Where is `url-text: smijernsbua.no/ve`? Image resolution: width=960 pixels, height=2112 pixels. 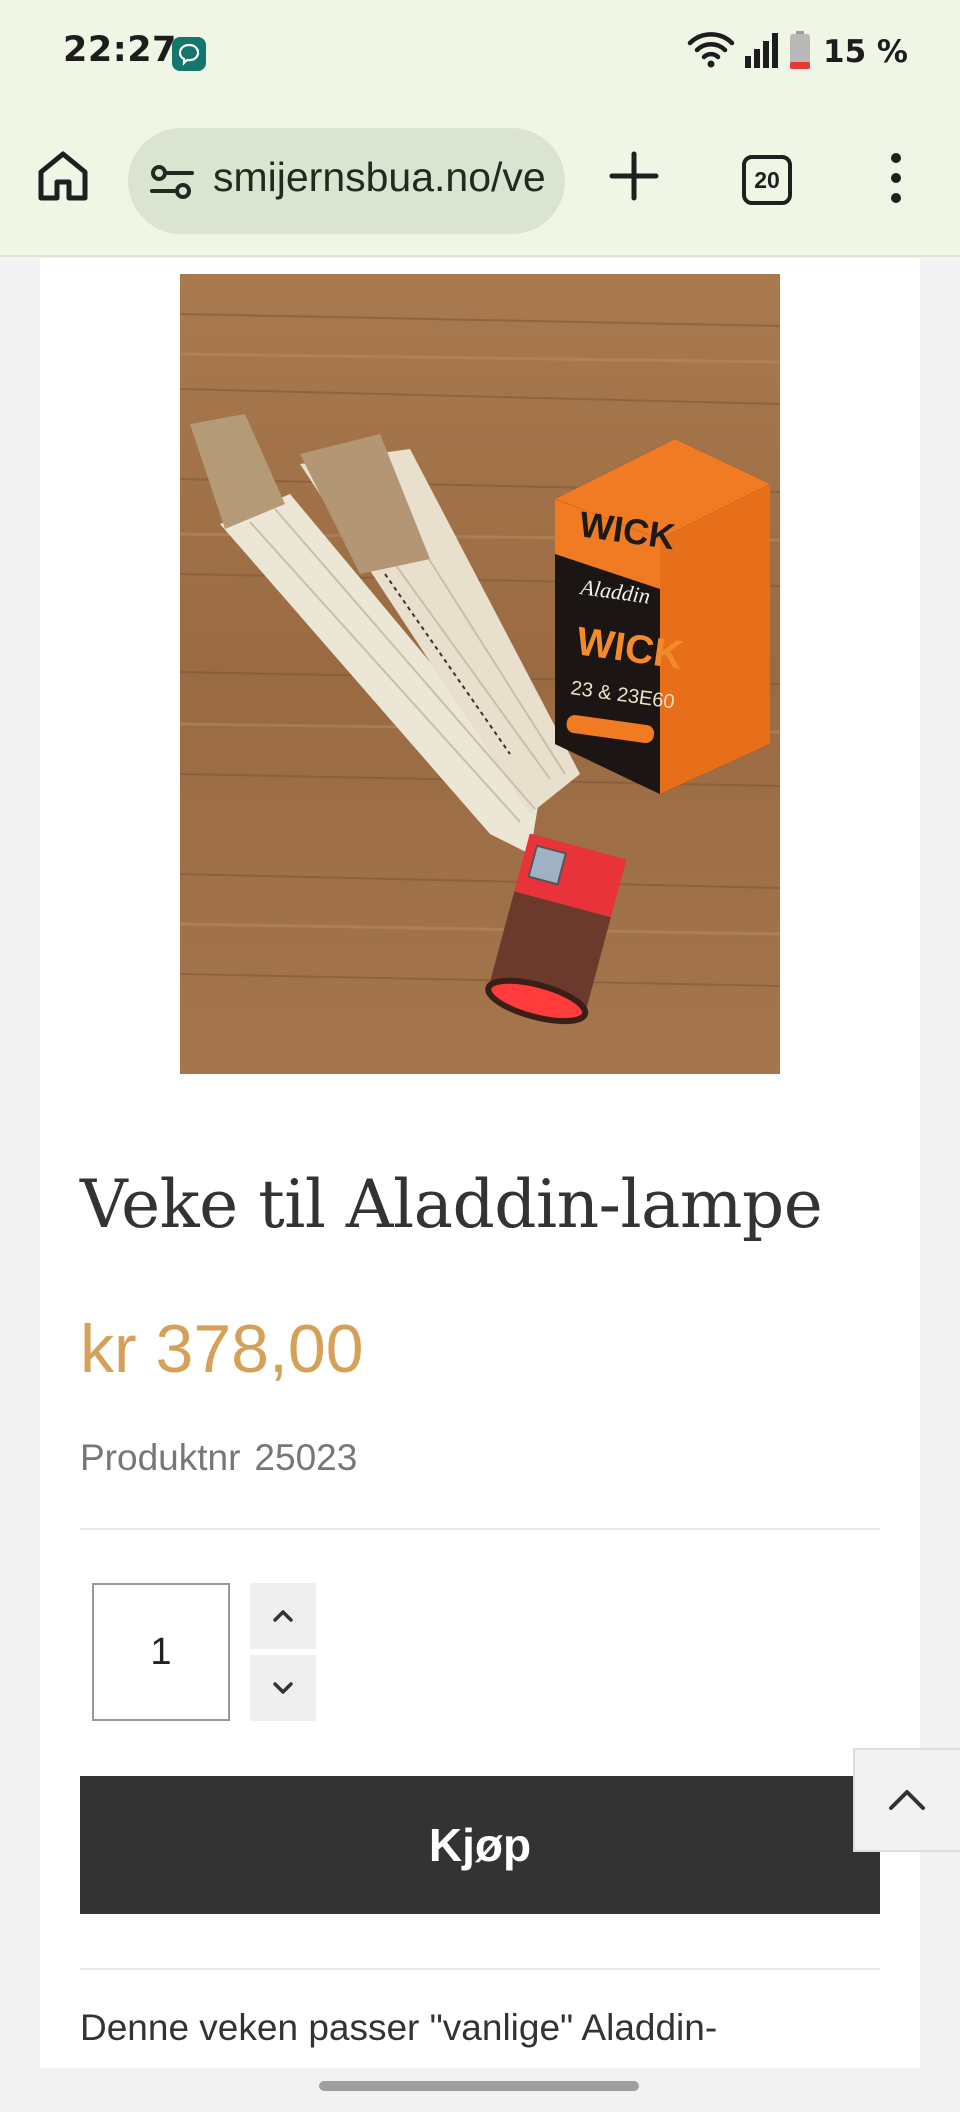
url-text: smijernsbua.no/ve is located at coordinates (380, 177).